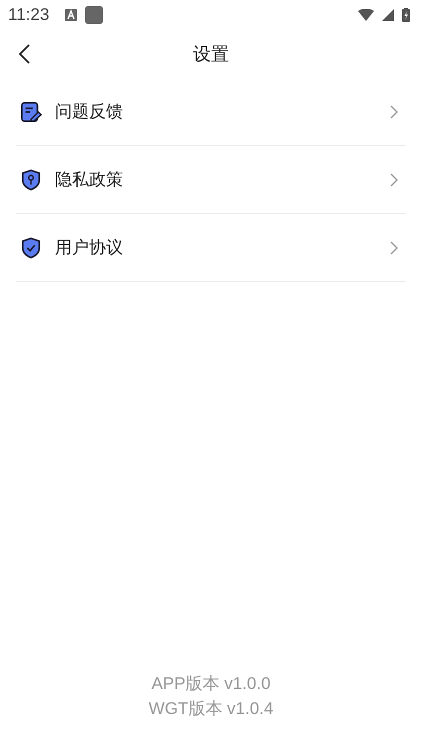  What do you see at coordinates (211, 248) in the screenshot?
I see `menu-item: 用户协议` at bounding box center [211, 248].